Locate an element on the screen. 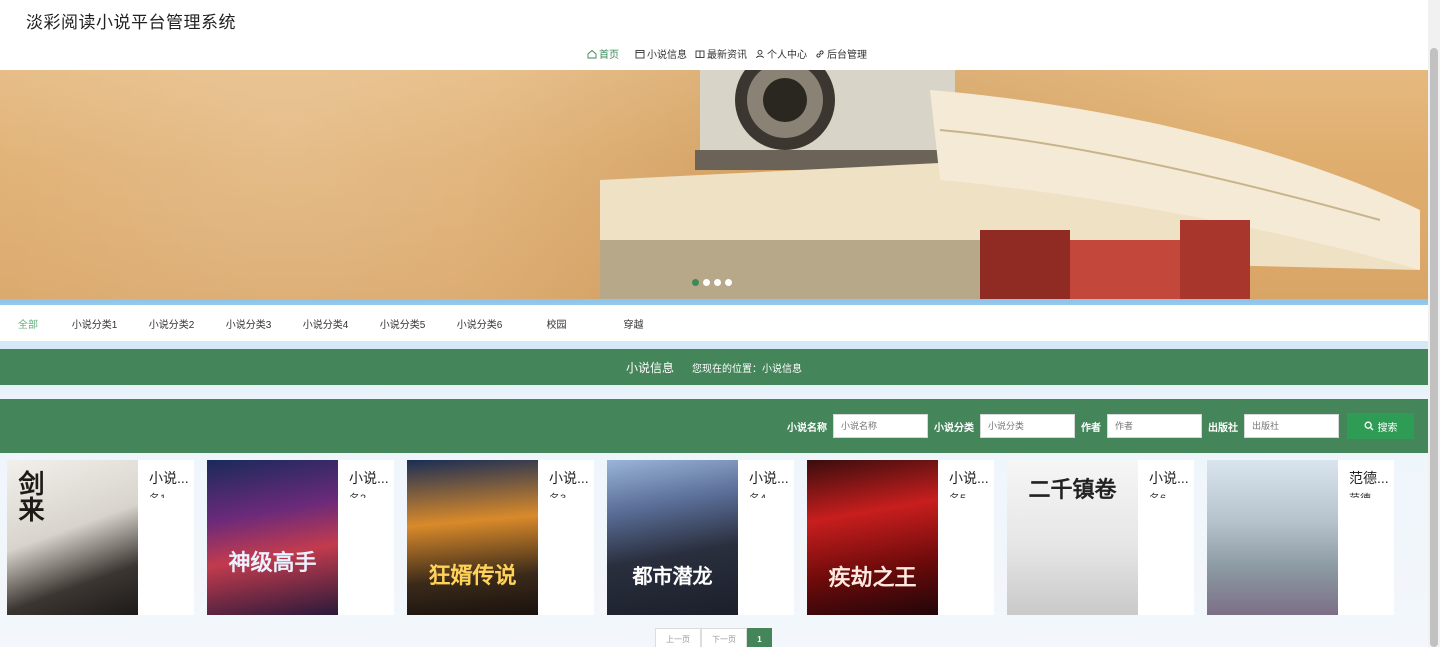 This screenshot has height=647, width=1440. category-tab: 小说分类3 is located at coordinates (248, 323).